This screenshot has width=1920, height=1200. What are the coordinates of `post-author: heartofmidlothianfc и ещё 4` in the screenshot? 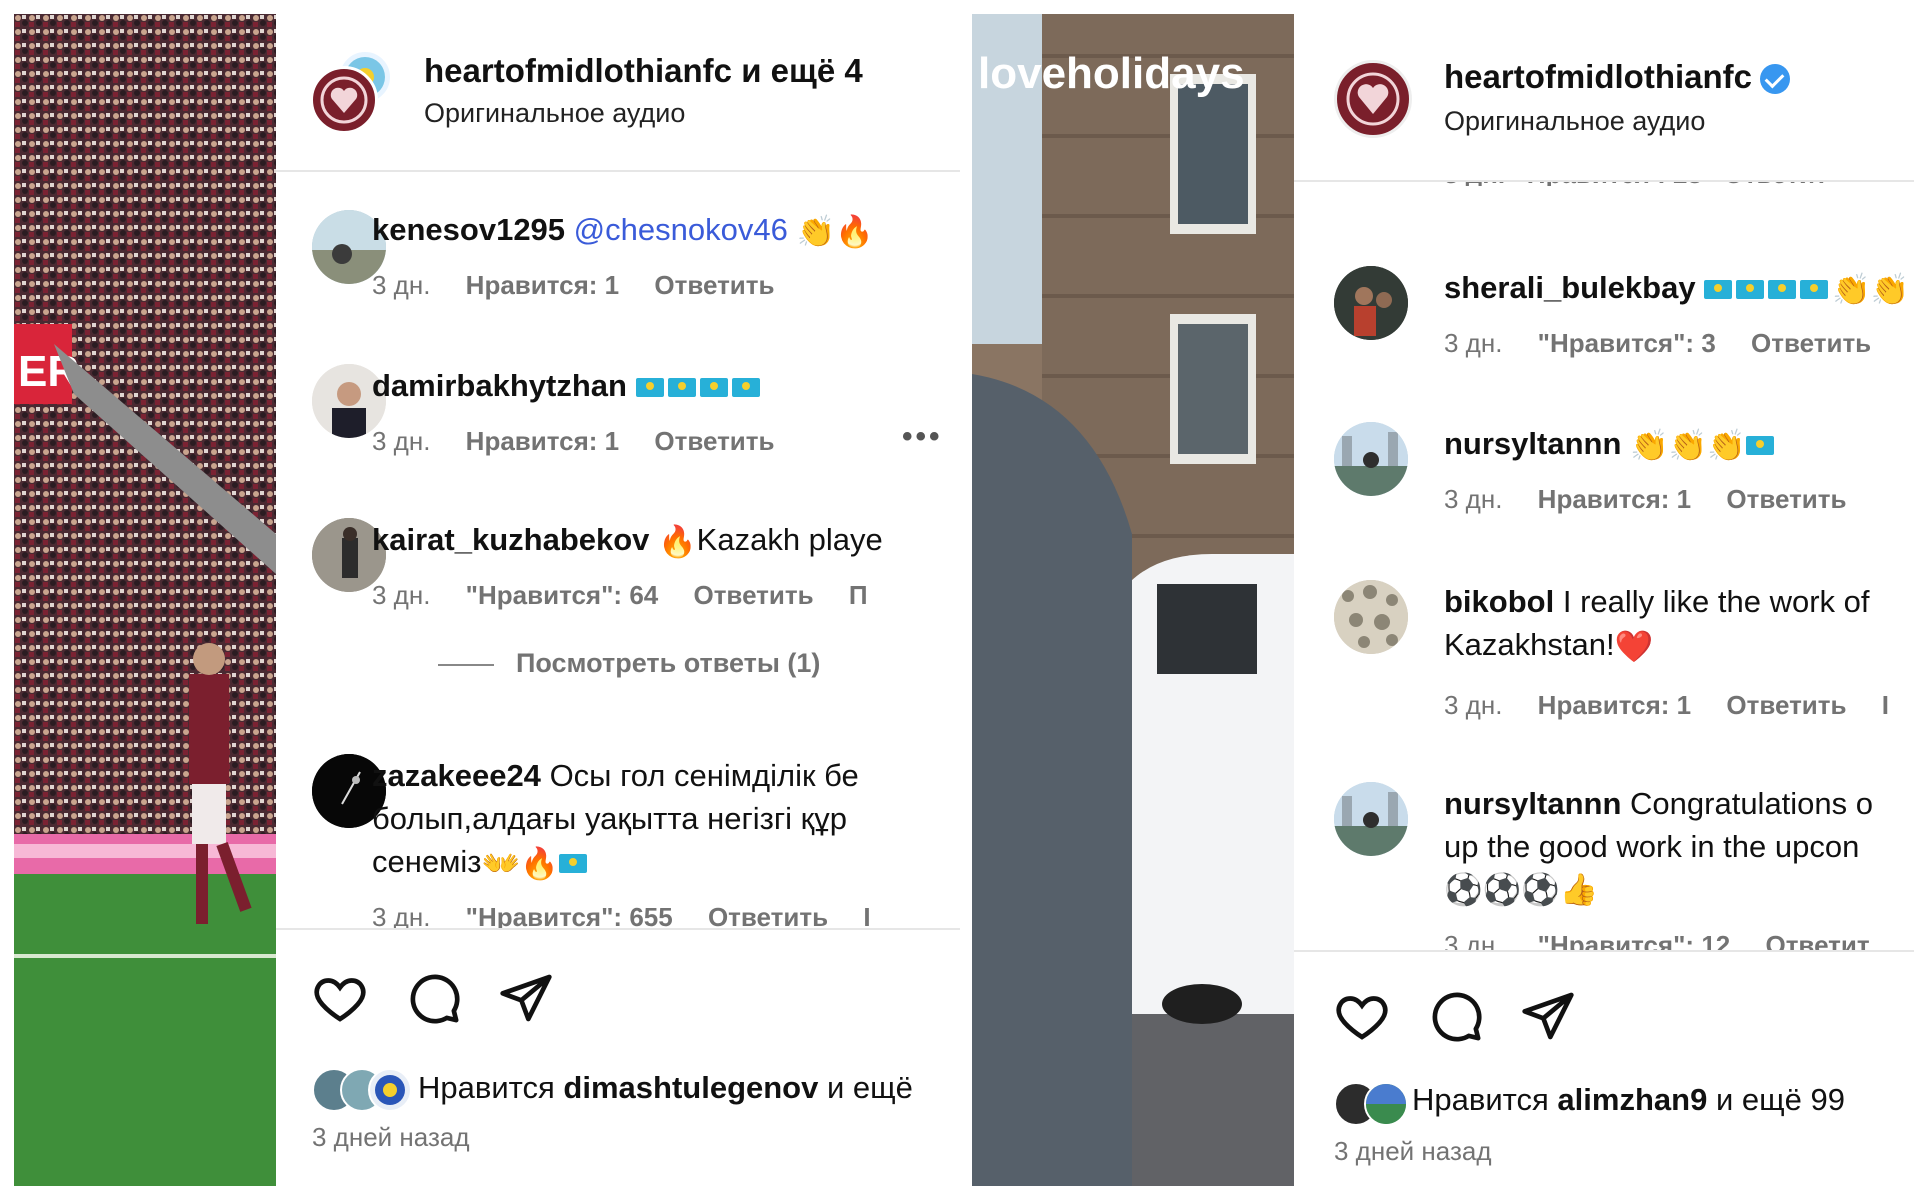 It's located at (643, 71).